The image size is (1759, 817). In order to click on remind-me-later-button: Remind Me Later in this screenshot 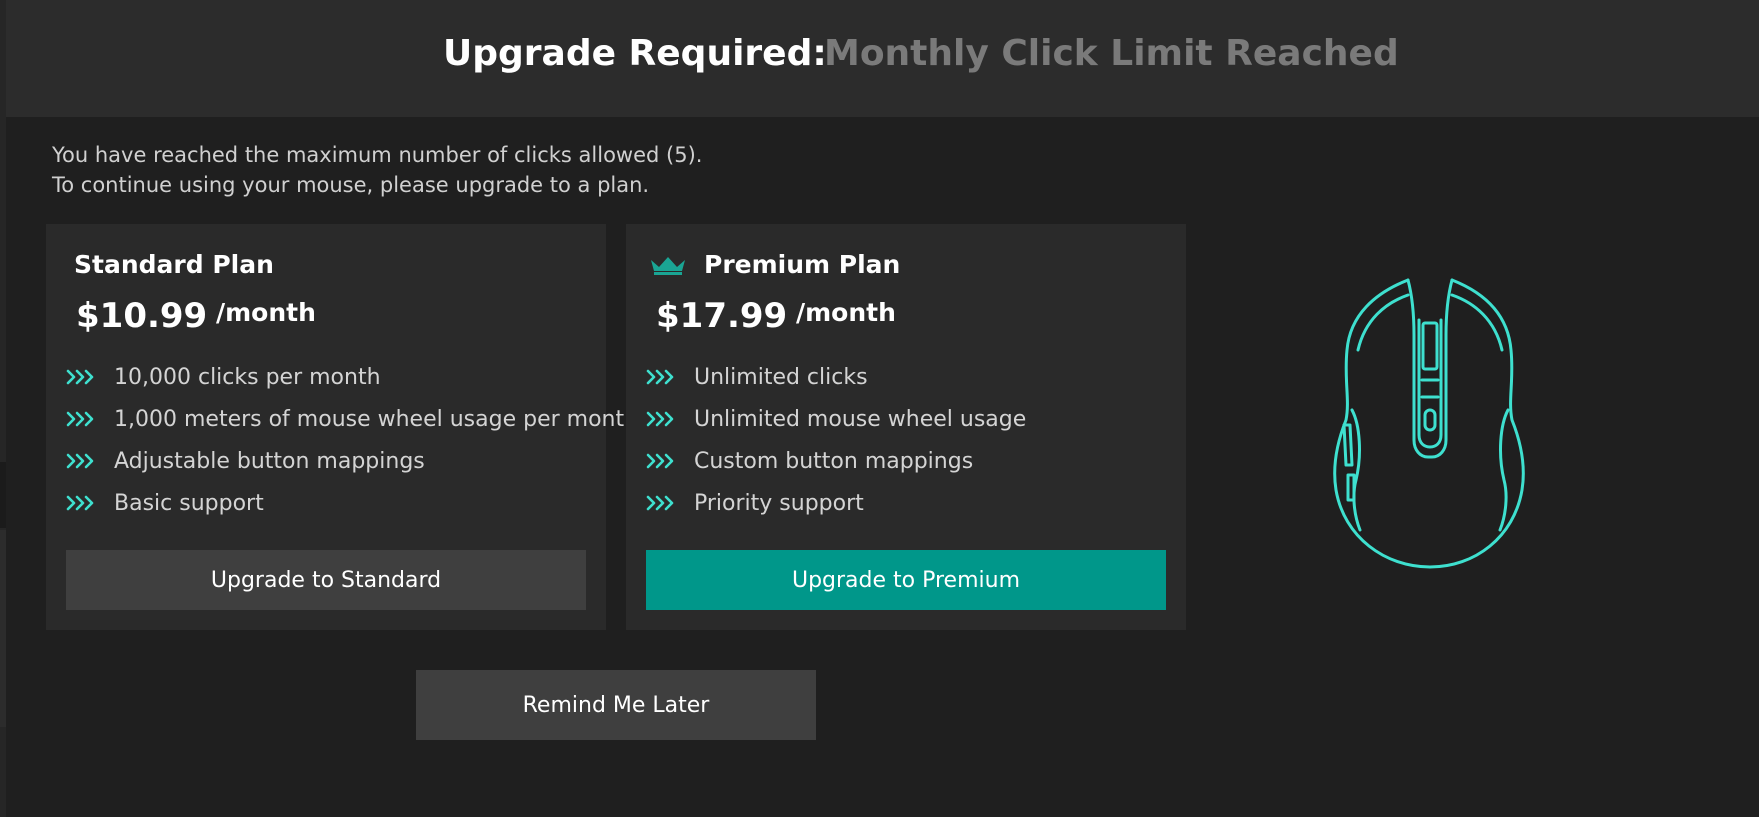, I will do `click(616, 705)`.